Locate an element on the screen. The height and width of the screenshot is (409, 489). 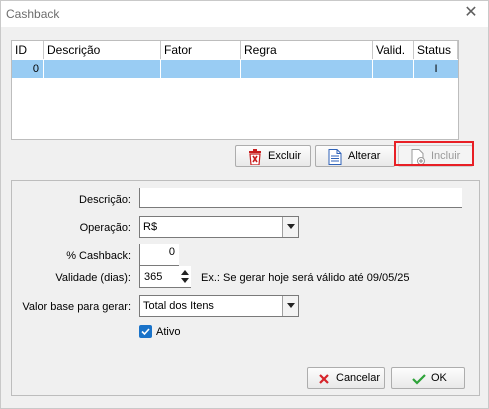
operacao-label: Operação: is located at coordinates (105, 228).